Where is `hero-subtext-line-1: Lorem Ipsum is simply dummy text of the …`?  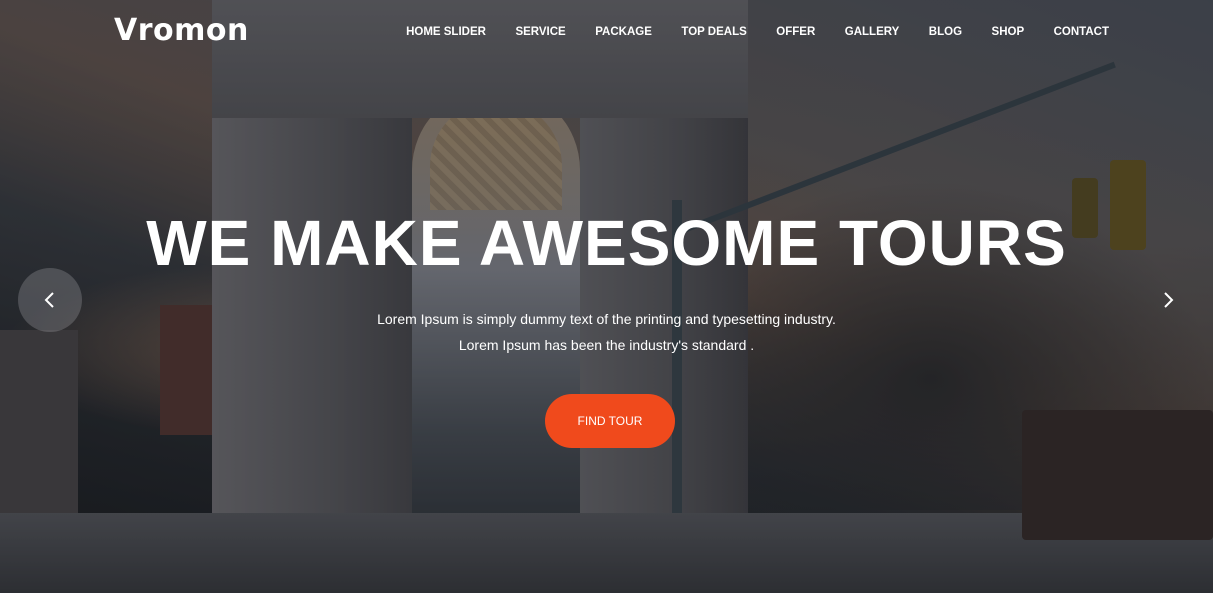
hero-subtext-line-1: Lorem Ipsum is simply dummy text of the … is located at coordinates (606, 319).